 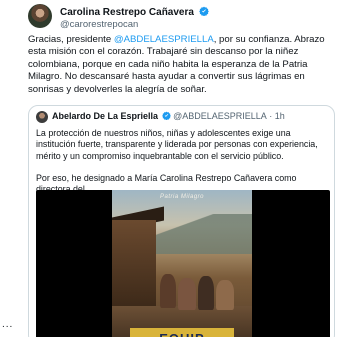 I want to click on quoted-author-avatar, so click(x=42, y=117).